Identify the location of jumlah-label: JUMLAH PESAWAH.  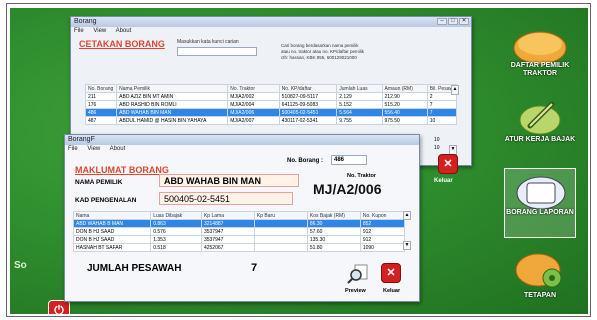
(134, 268).